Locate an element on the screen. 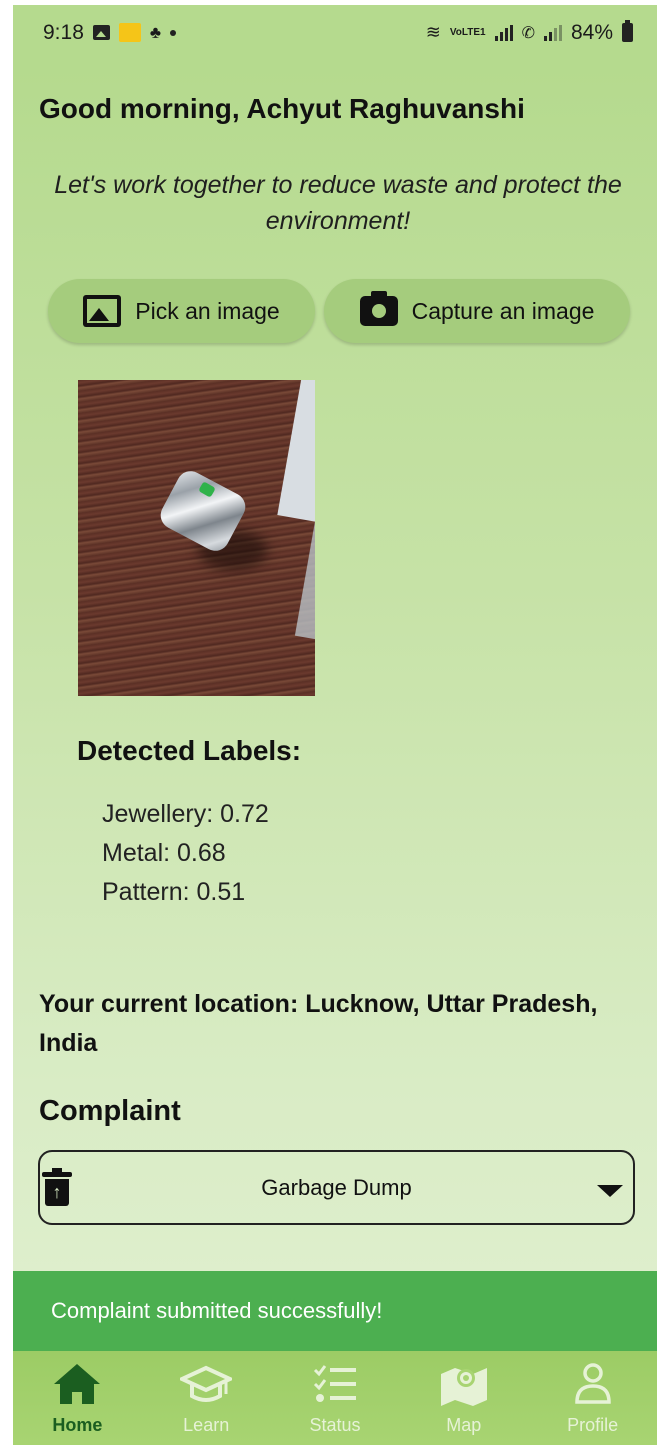 Image resolution: width=670 pixels, height=1448 pixels. image-icon is located at coordinates (102, 311).